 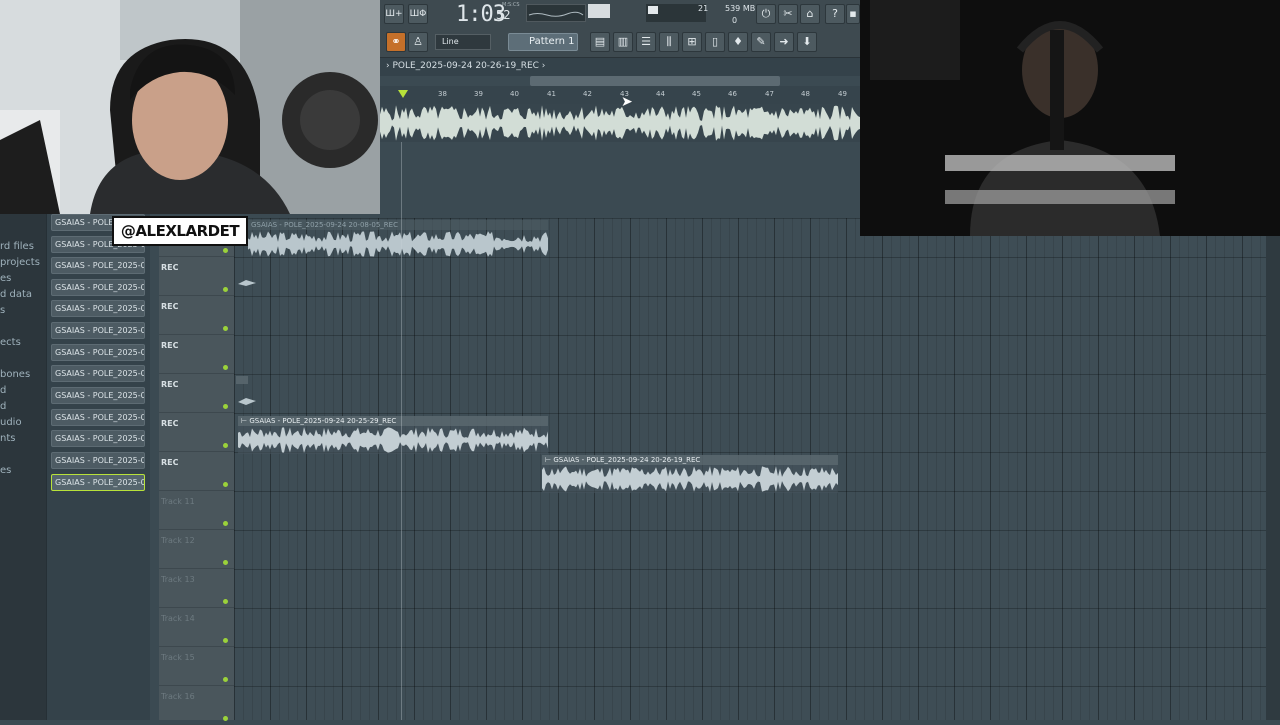 I want to click on pattern-select: Pattern 1, so click(x=543, y=42).